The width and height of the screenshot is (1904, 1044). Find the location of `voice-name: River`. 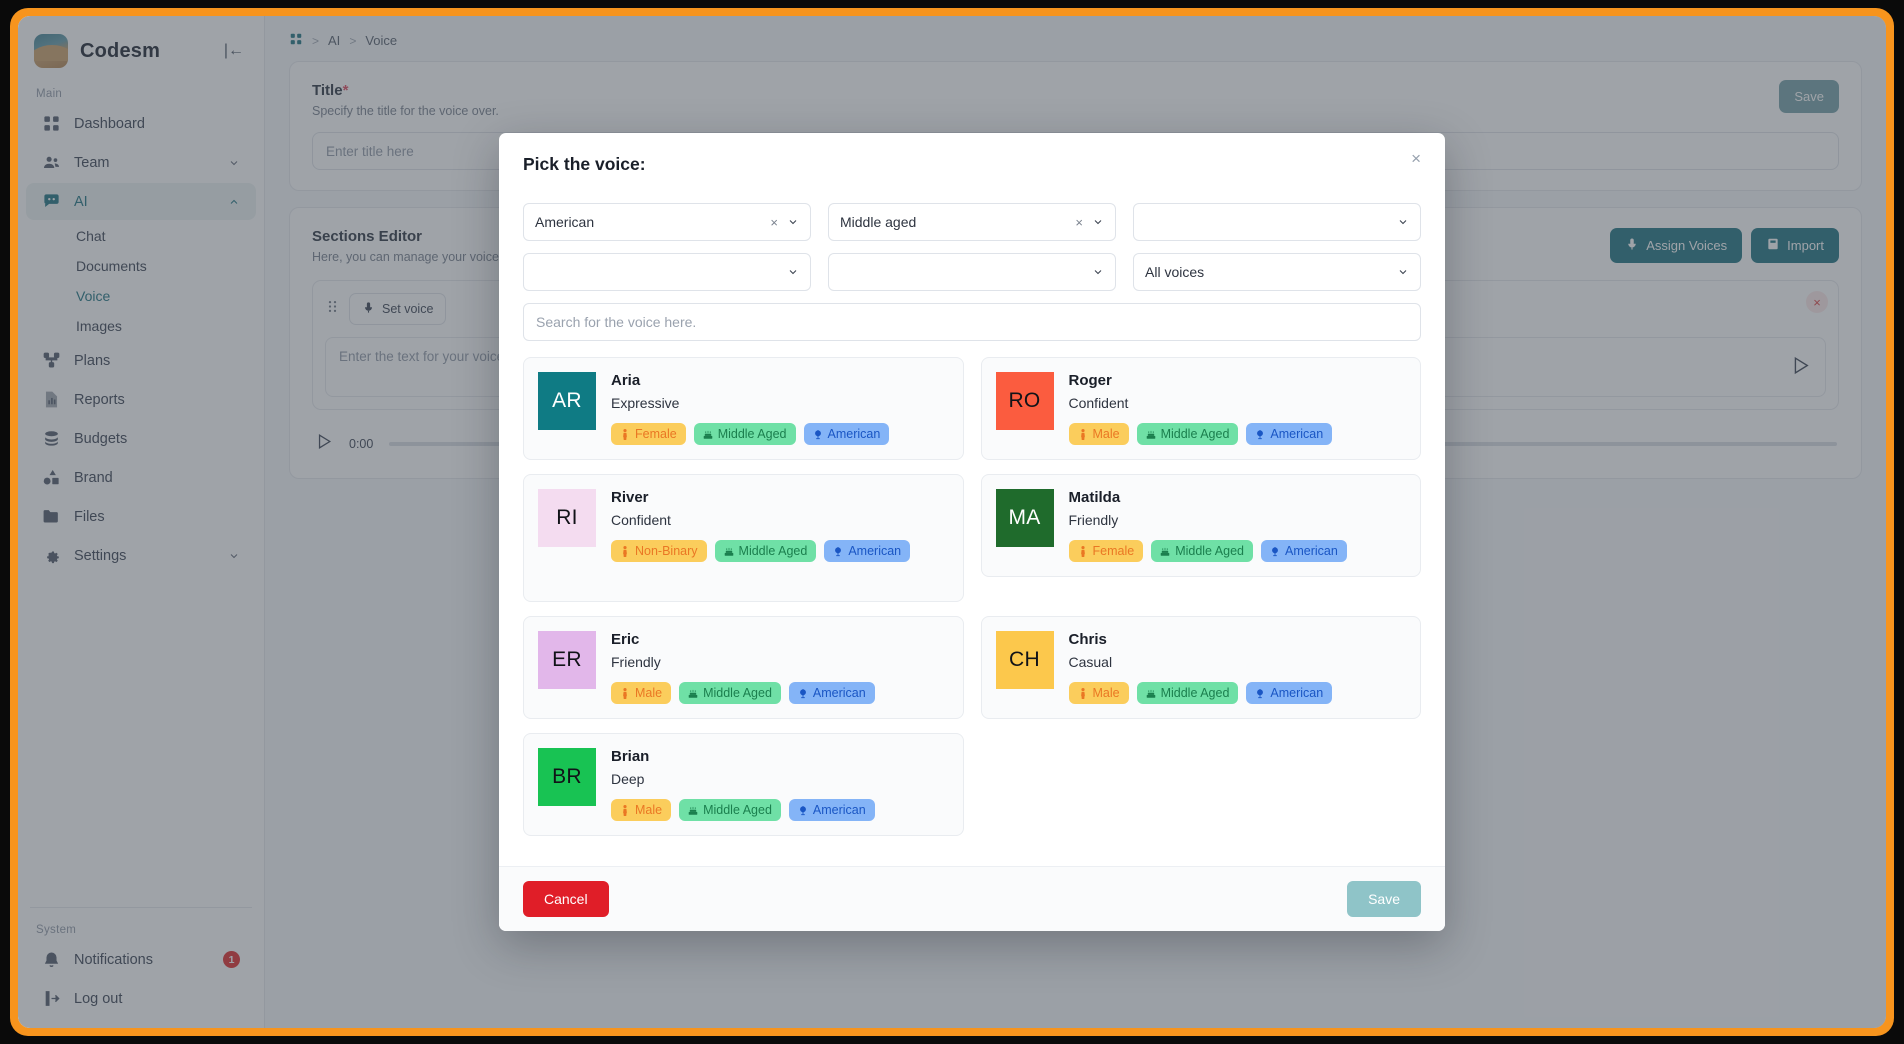

voice-name: River is located at coordinates (630, 497).